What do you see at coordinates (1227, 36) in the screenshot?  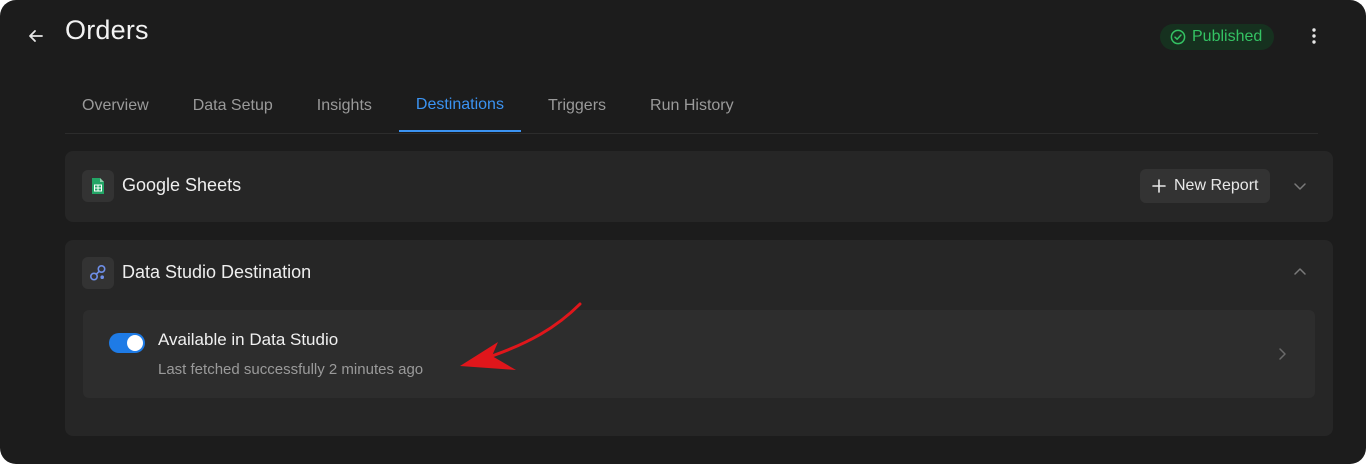 I see `status-label: Published` at bounding box center [1227, 36].